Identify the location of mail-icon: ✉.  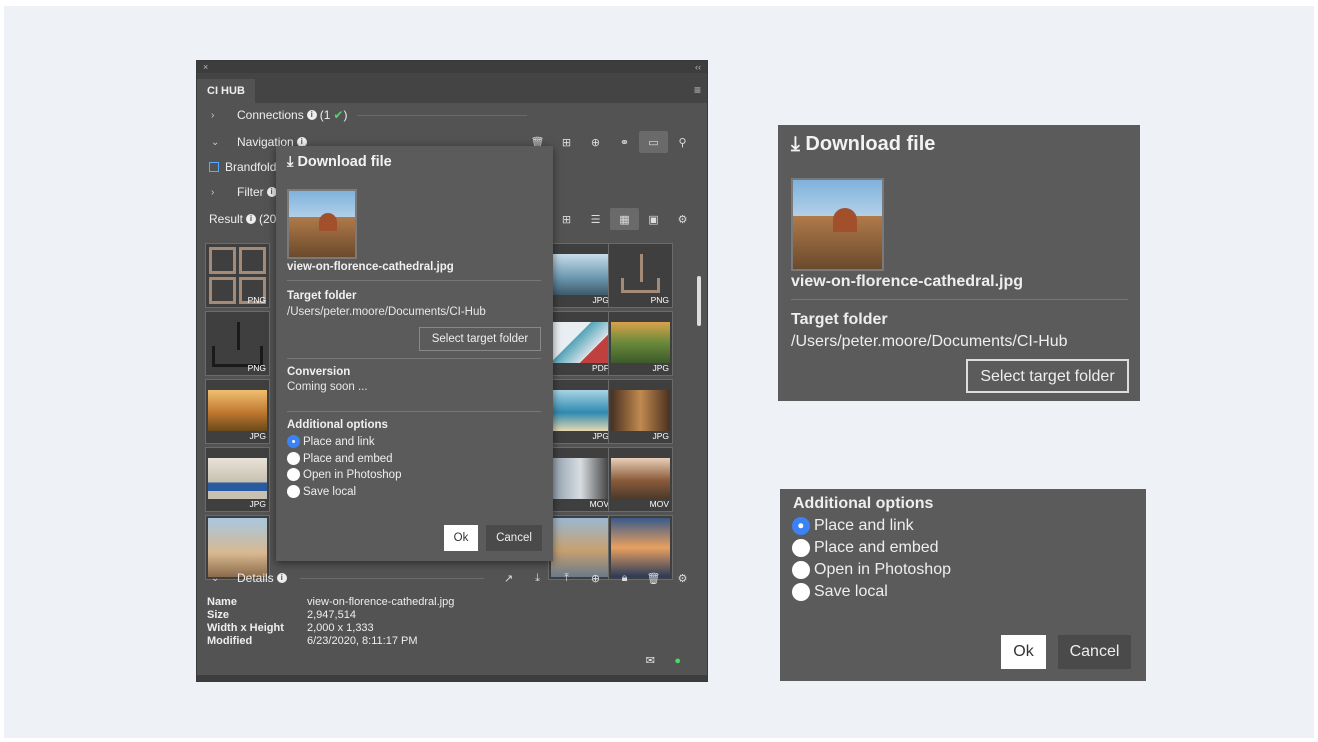
(650, 660).